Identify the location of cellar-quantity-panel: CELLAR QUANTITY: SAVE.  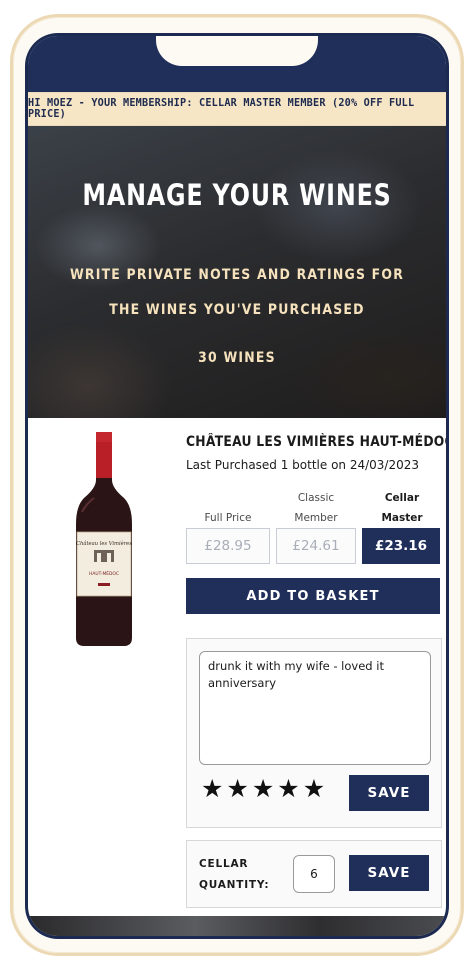
(314, 874).